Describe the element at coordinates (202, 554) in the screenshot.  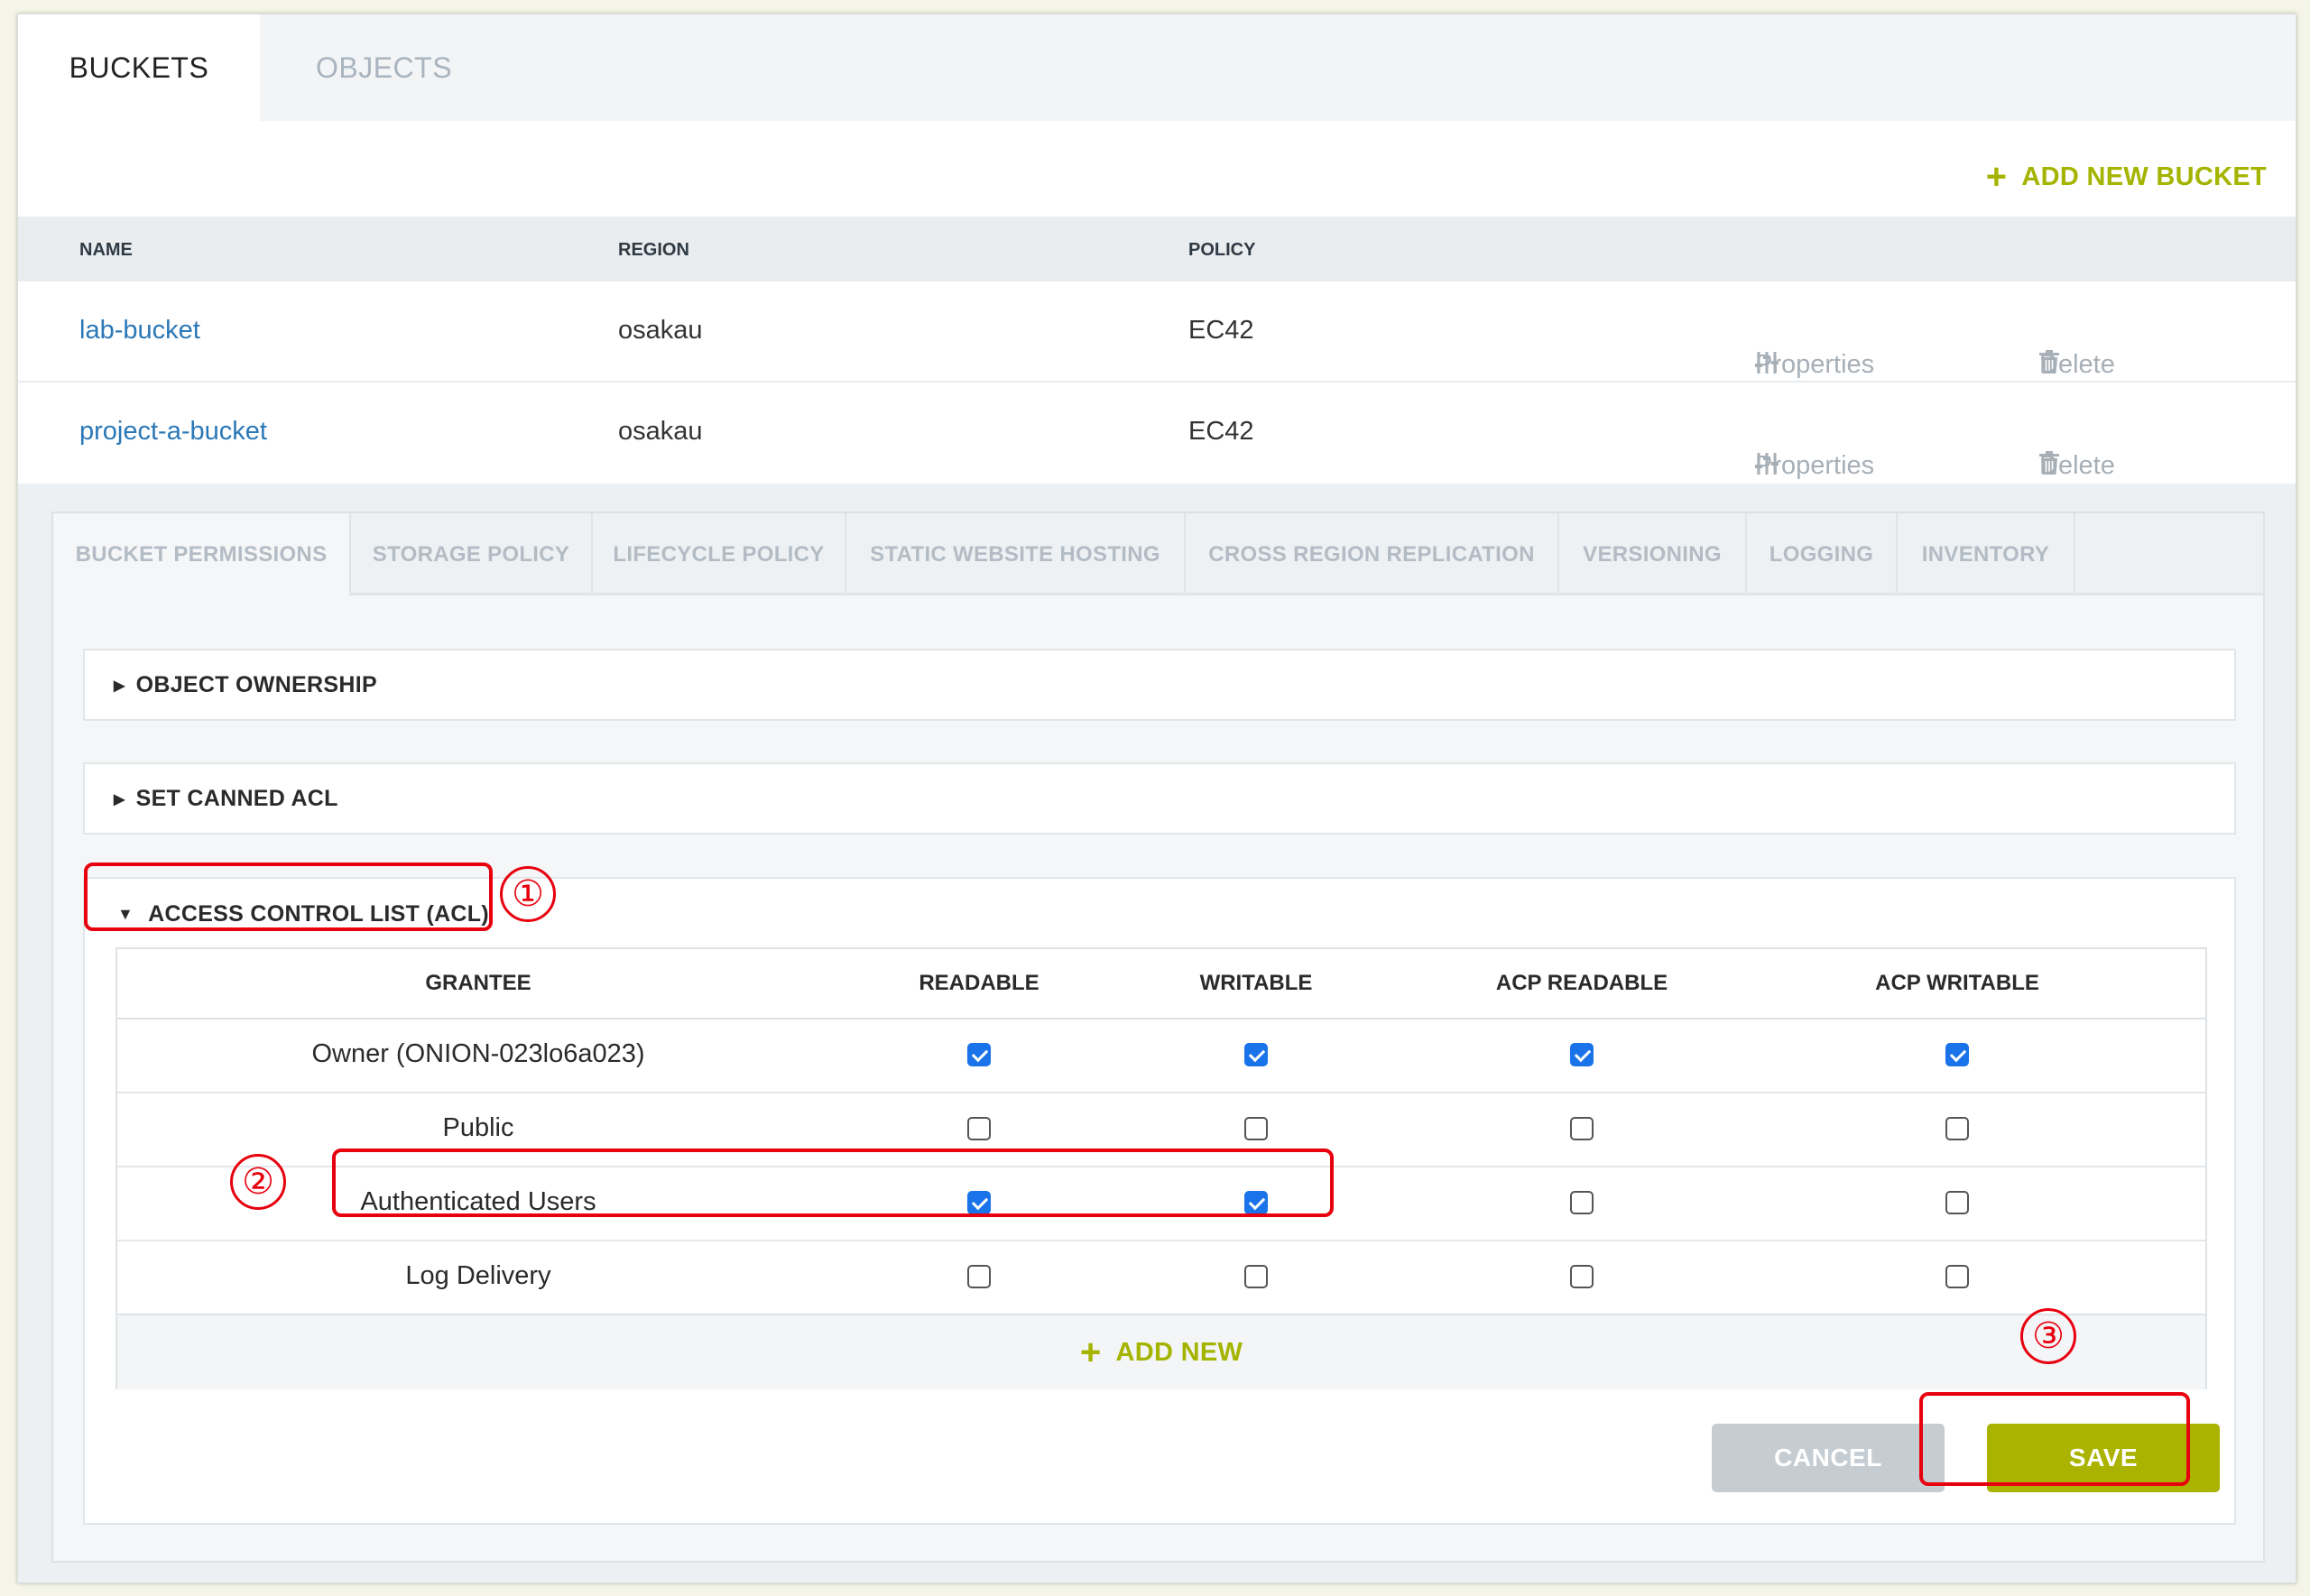
I see `tab-bucket-permissions: BUCKET PERMISSIONS` at that location.